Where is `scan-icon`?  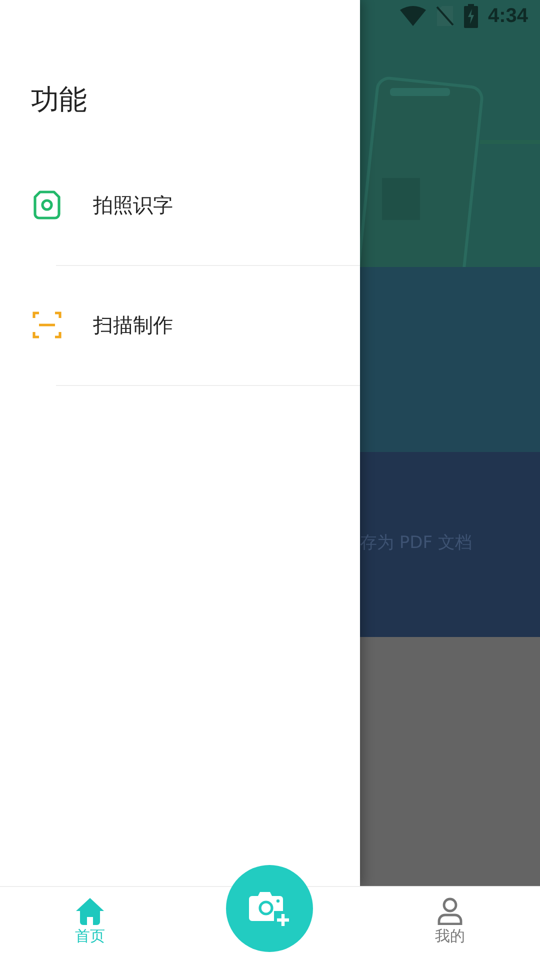 scan-icon is located at coordinates (47, 325).